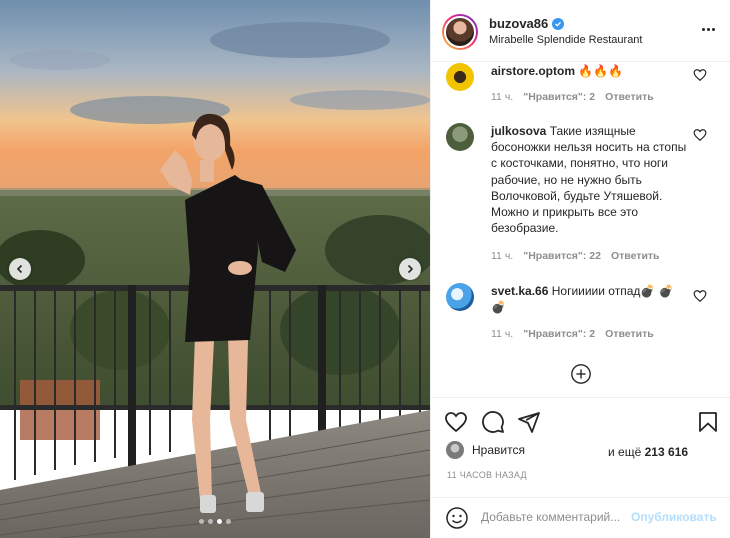 The image size is (730, 538). I want to click on chevron-right-icon, so click(410, 269).